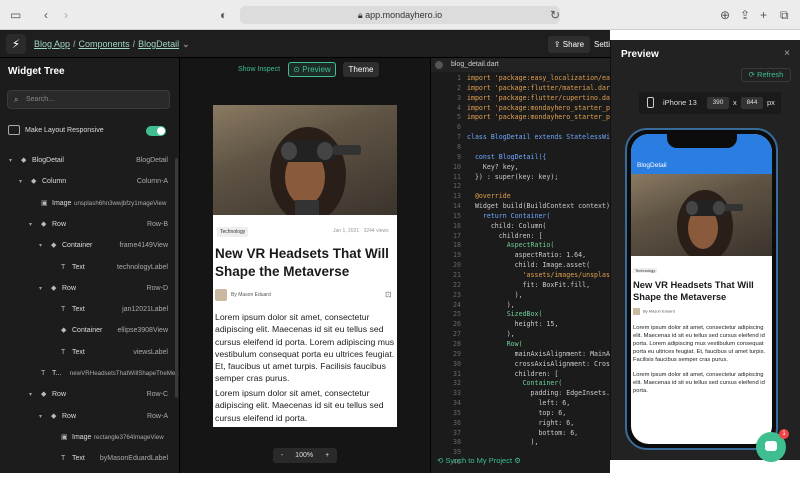 Image resolution: width=800 pixels, height=500 pixels. I want to click on author-avatar, so click(221, 295).